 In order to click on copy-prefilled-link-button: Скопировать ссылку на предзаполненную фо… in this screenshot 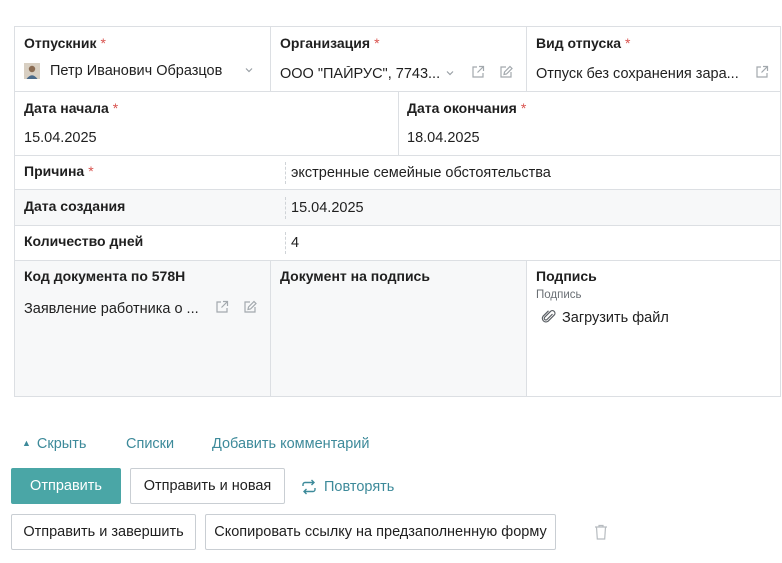, I will do `click(380, 532)`.